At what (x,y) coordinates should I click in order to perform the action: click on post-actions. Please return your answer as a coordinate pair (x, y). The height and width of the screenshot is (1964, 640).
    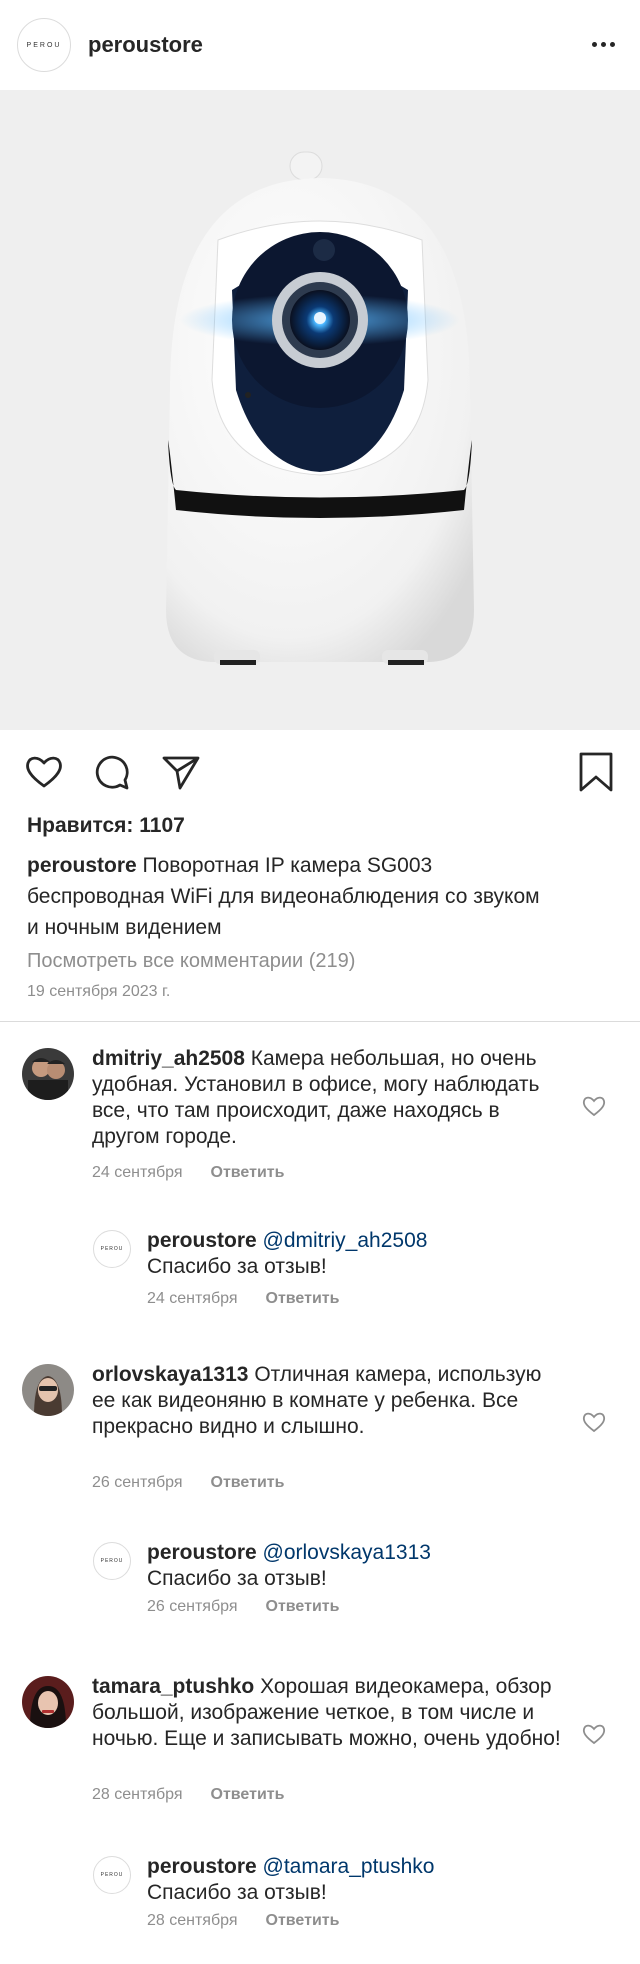
    Looking at the image, I should click on (320, 771).